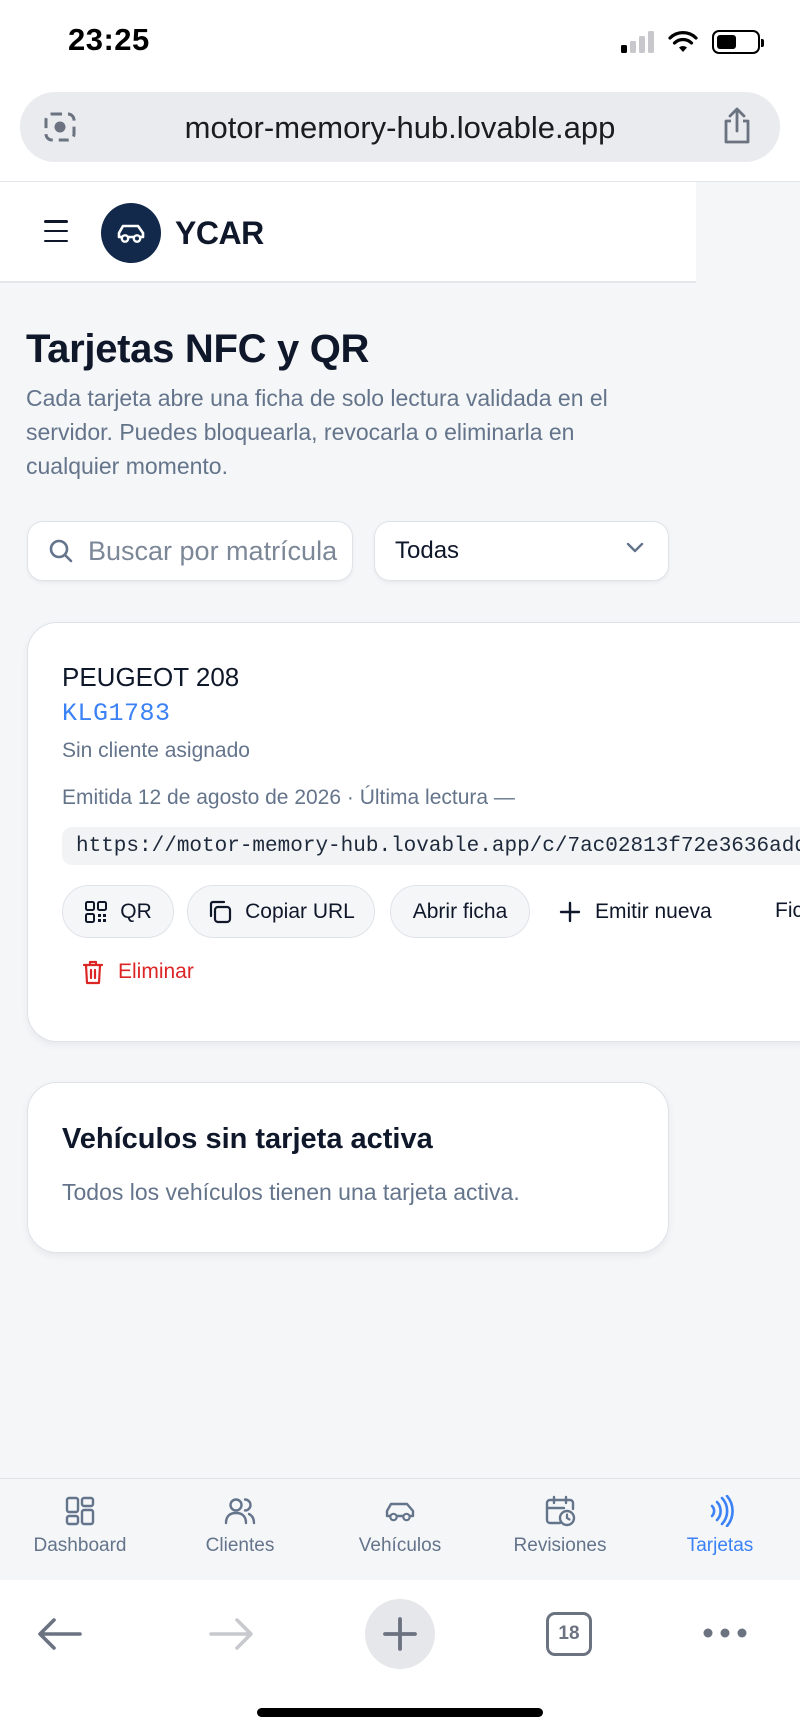  I want to click on nav-item-clientes: Clientes, so click(240, 1529).